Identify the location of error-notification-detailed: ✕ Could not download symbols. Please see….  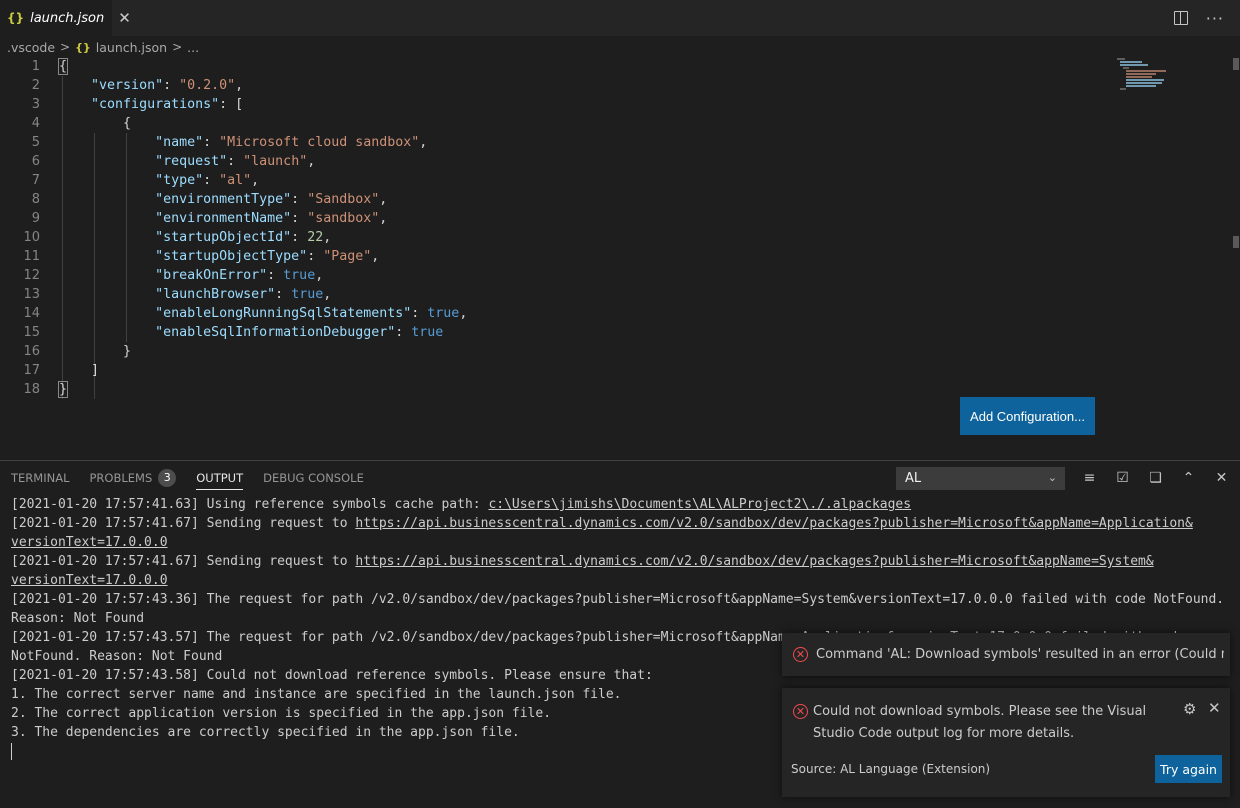
(1006, 742).